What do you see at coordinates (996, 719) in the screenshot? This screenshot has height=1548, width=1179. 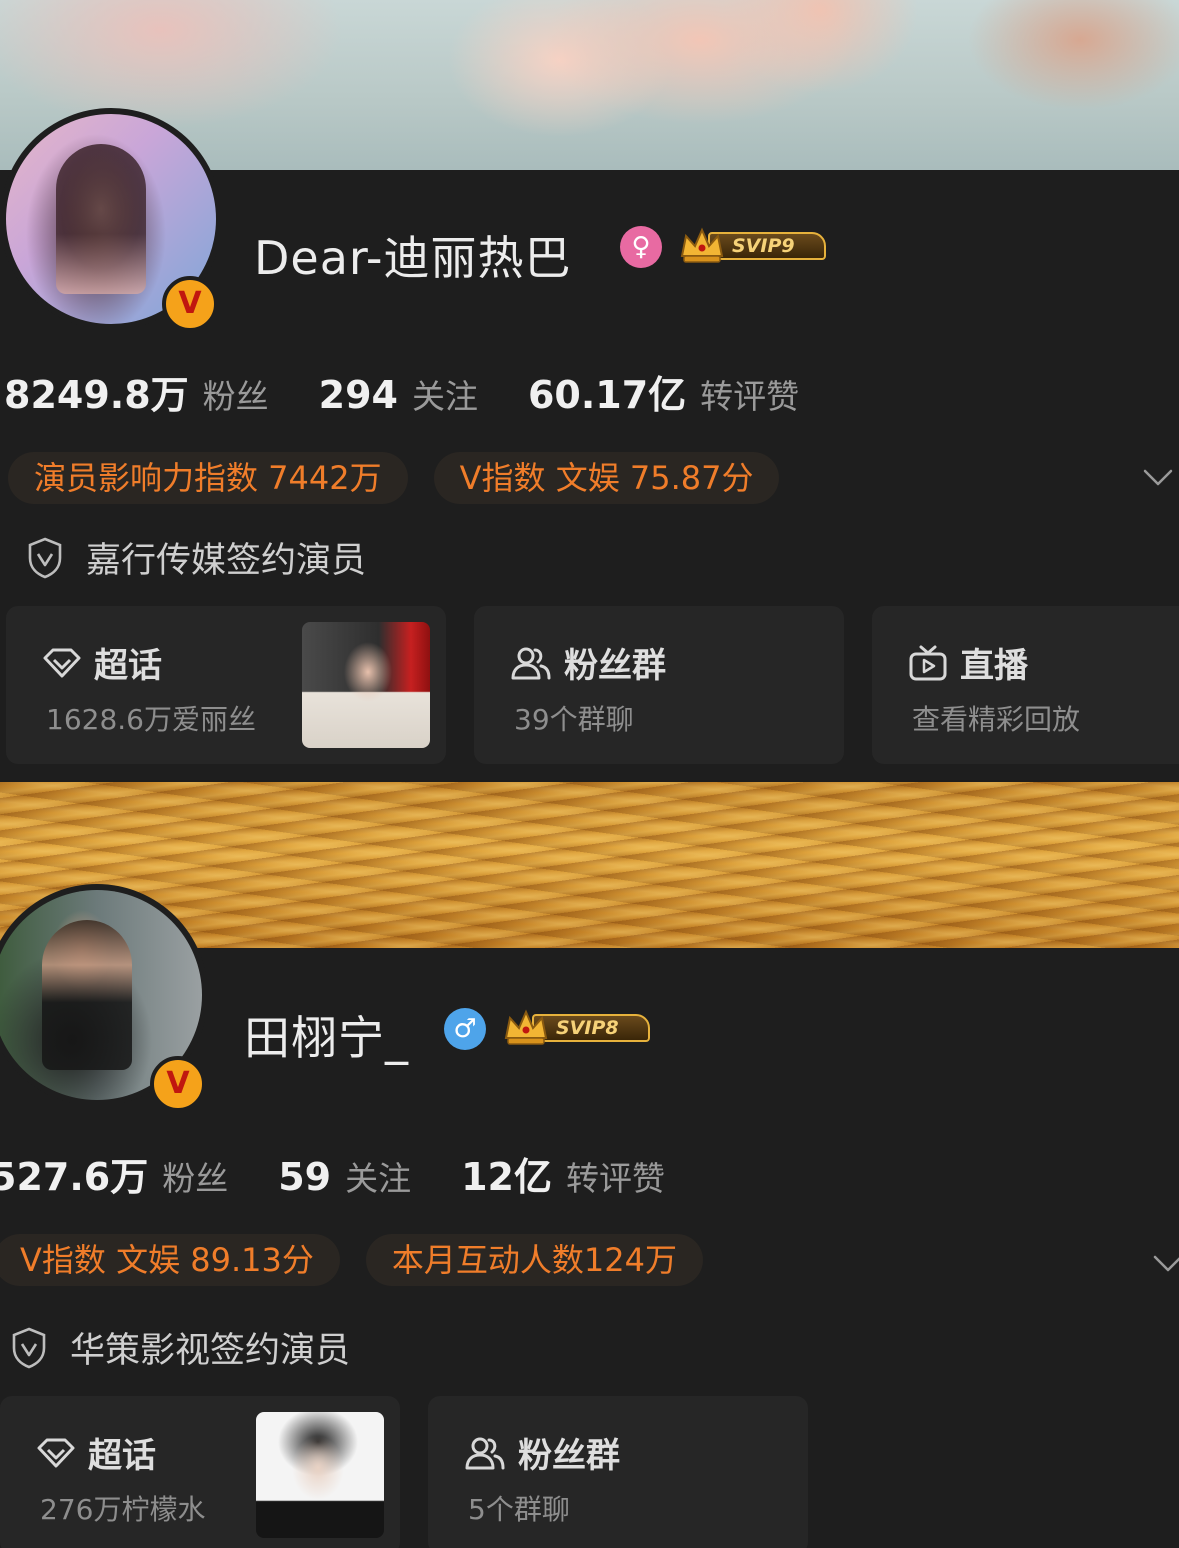 I see `live-subtitle: 查看精彩回放` at bounding box center [996, 719].